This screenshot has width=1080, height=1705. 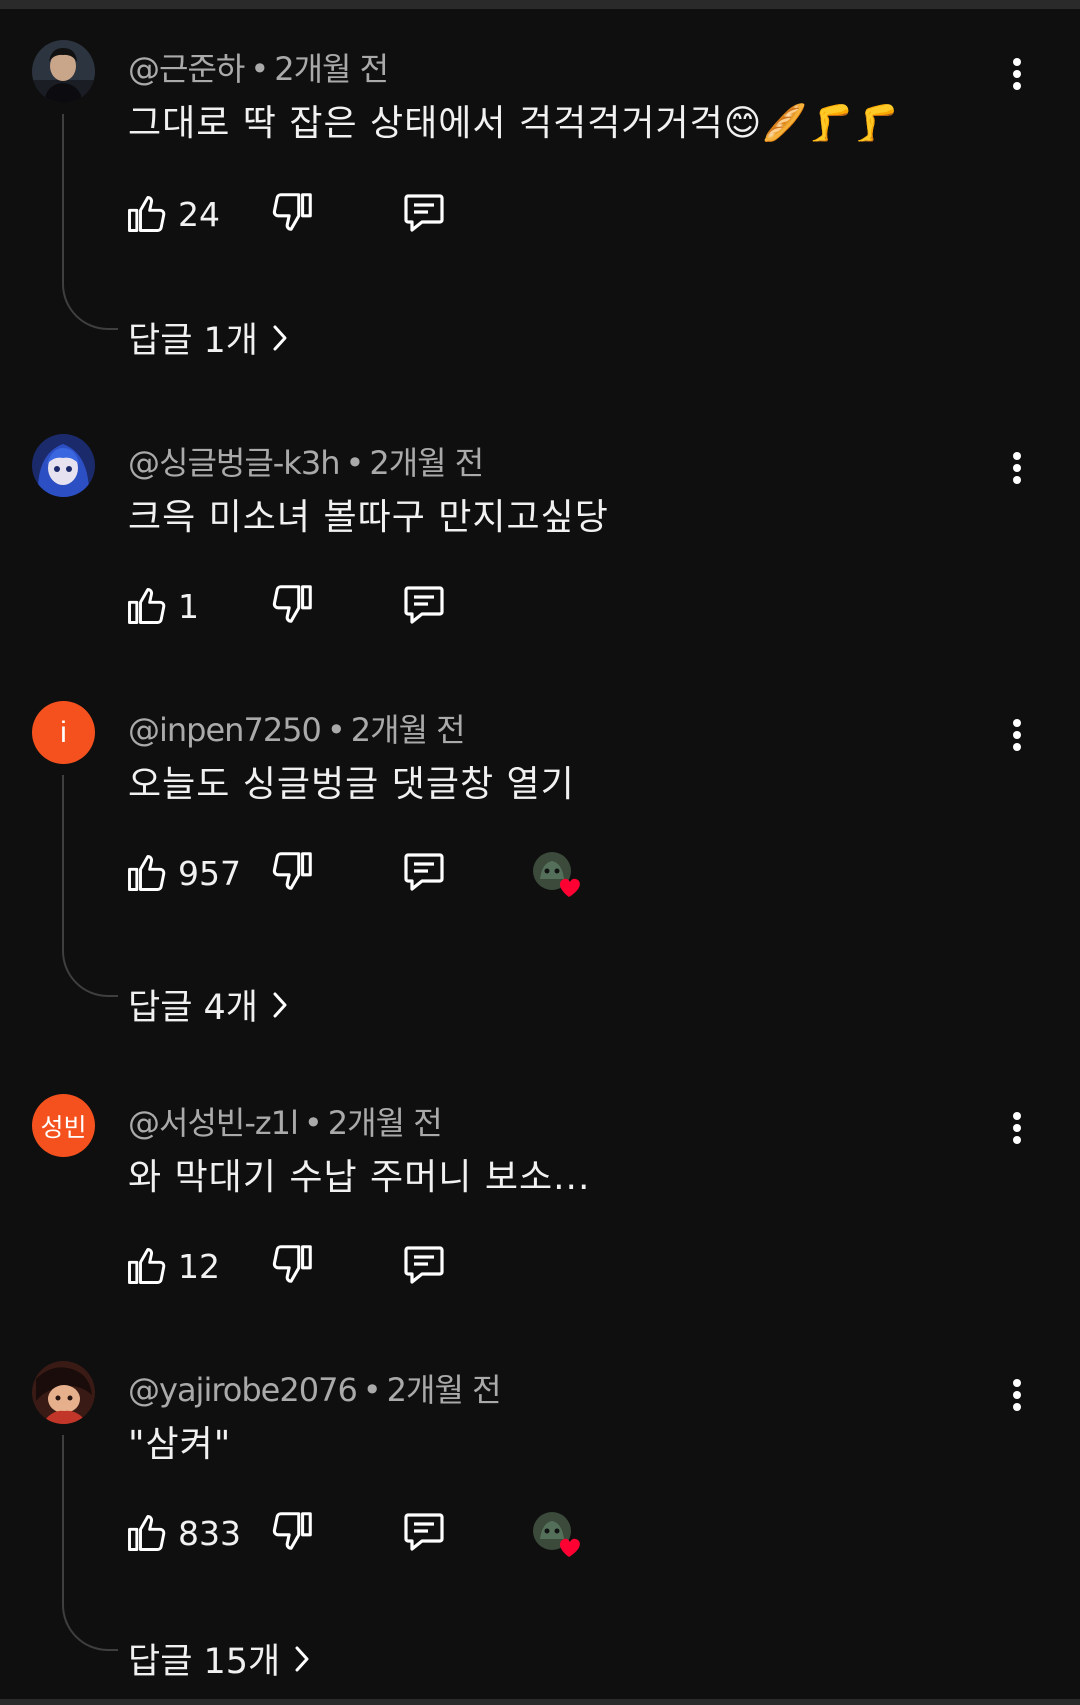 I want to click on author-name: @inpen7250, so click(x=225, y=730).